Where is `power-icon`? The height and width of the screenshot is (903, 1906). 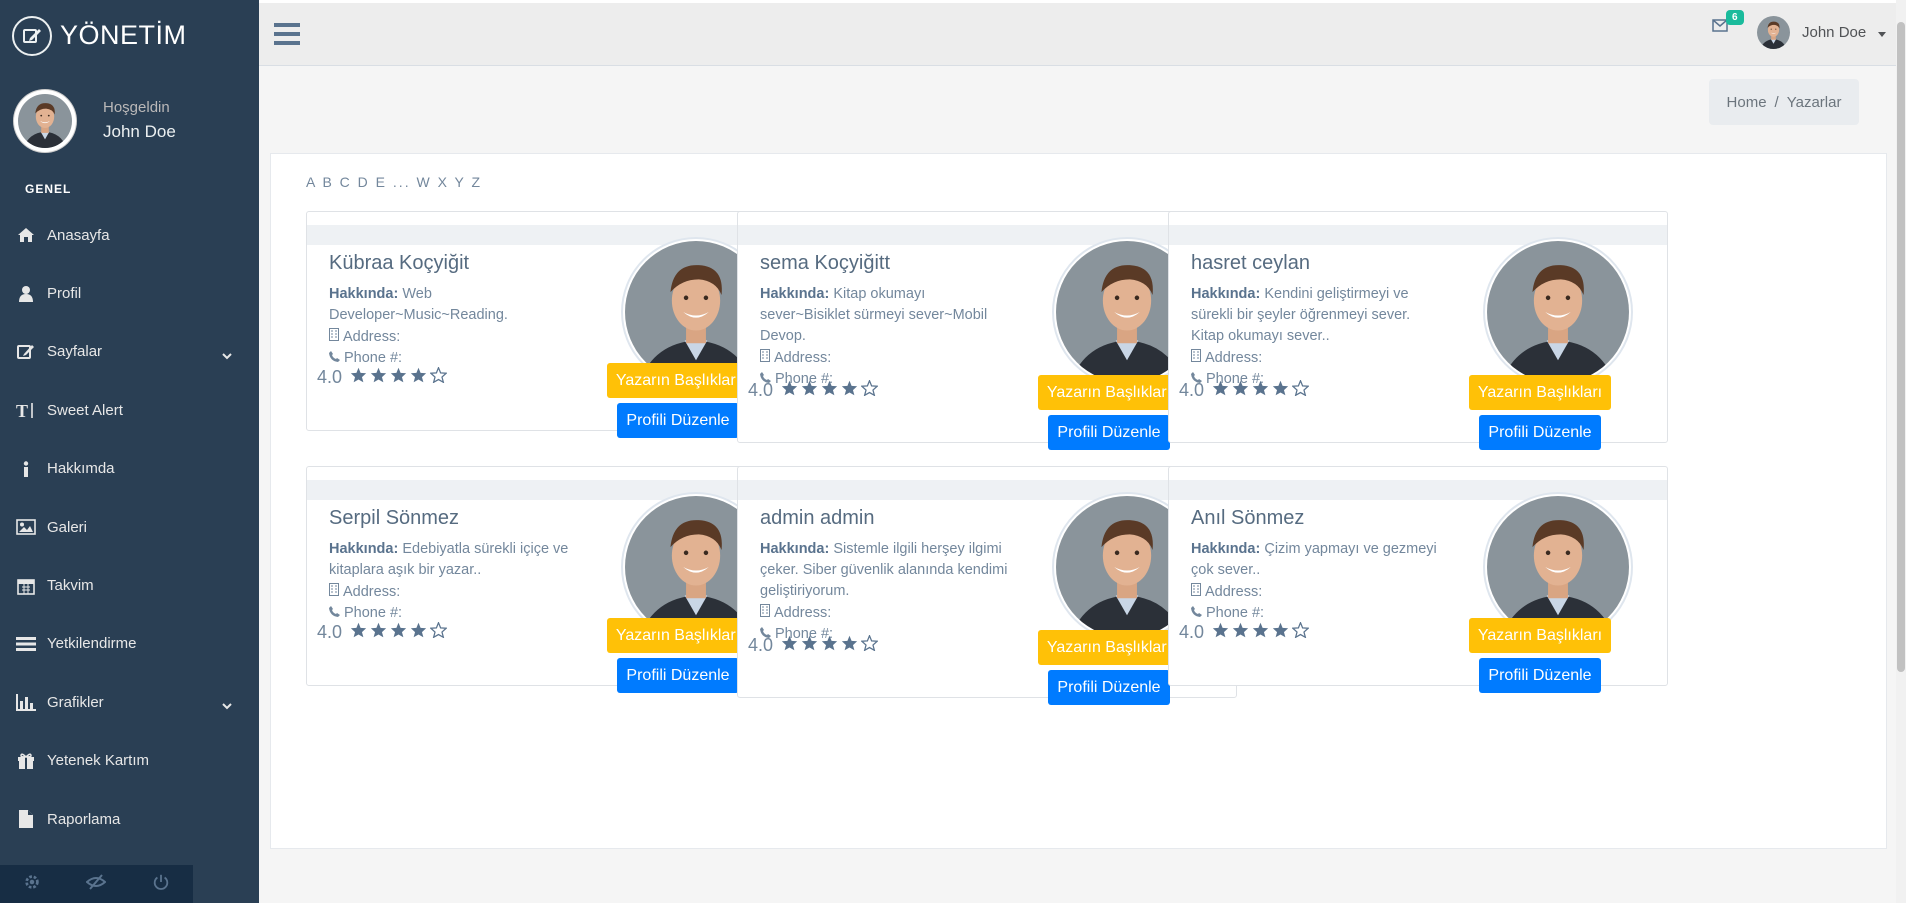 power-icon is located at coordinates (161, 884).